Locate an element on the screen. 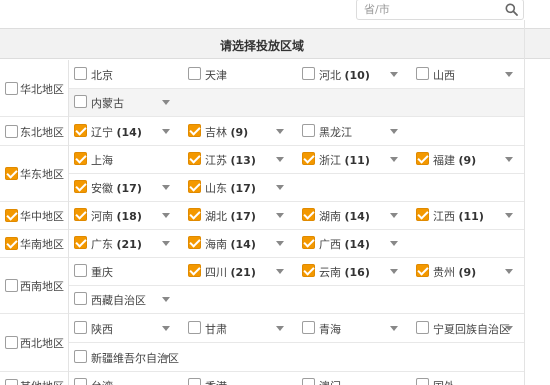 The width and height of the screenshot is (550, 385). region-4: 华南地区 is located at coordinates (34, 243).